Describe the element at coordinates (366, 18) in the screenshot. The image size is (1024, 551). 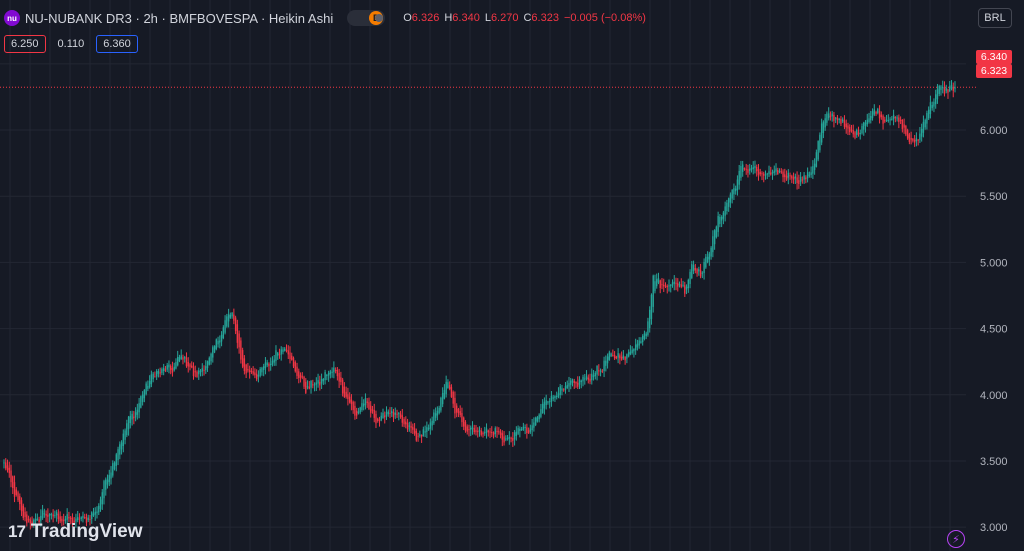
I see `market-status-pill: D` at that location.